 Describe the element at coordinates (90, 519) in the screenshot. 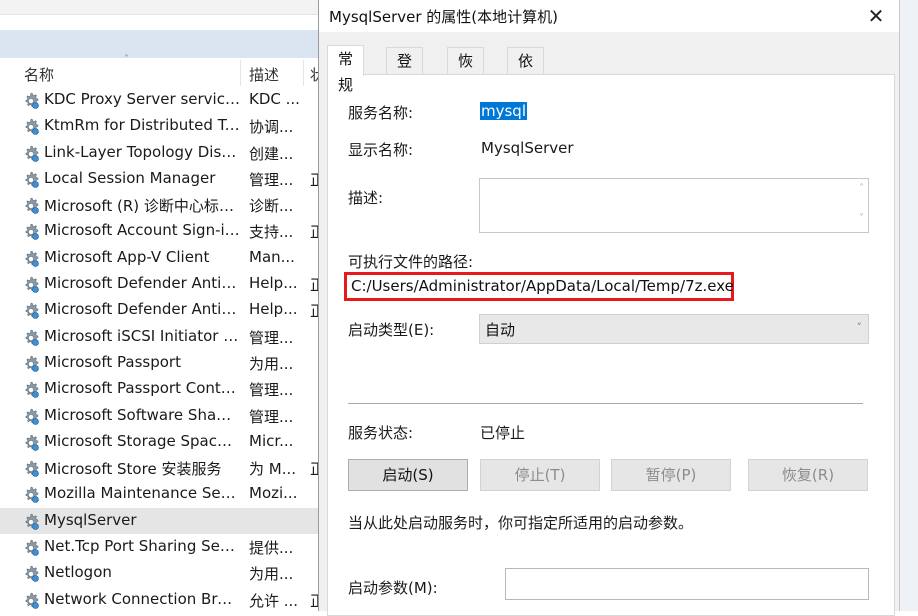

I see `service-name: MysqlServer` at that location.